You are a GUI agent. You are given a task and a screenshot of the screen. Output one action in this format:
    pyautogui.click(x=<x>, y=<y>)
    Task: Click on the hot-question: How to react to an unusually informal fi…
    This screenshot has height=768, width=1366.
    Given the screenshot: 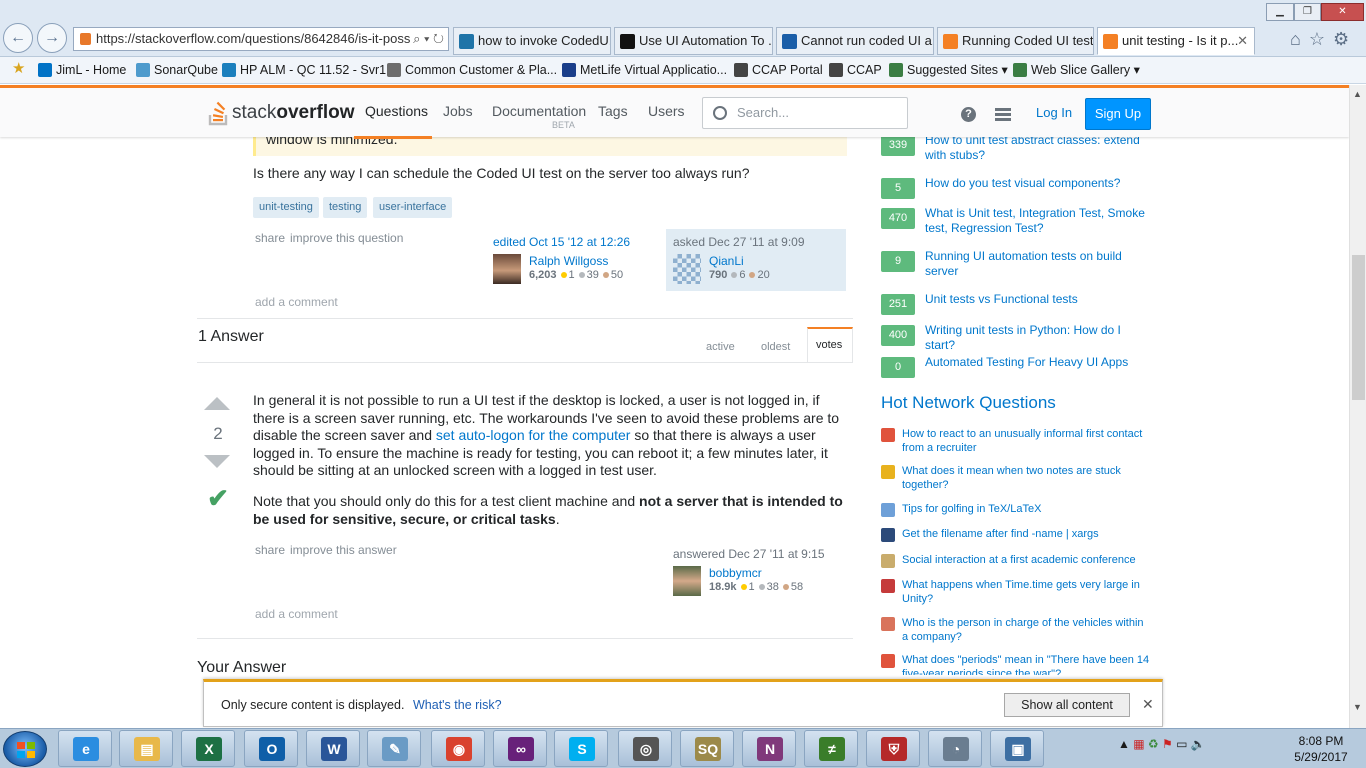 What is the action you would take?
    pyautogui.click(x=1016, y=442)
    